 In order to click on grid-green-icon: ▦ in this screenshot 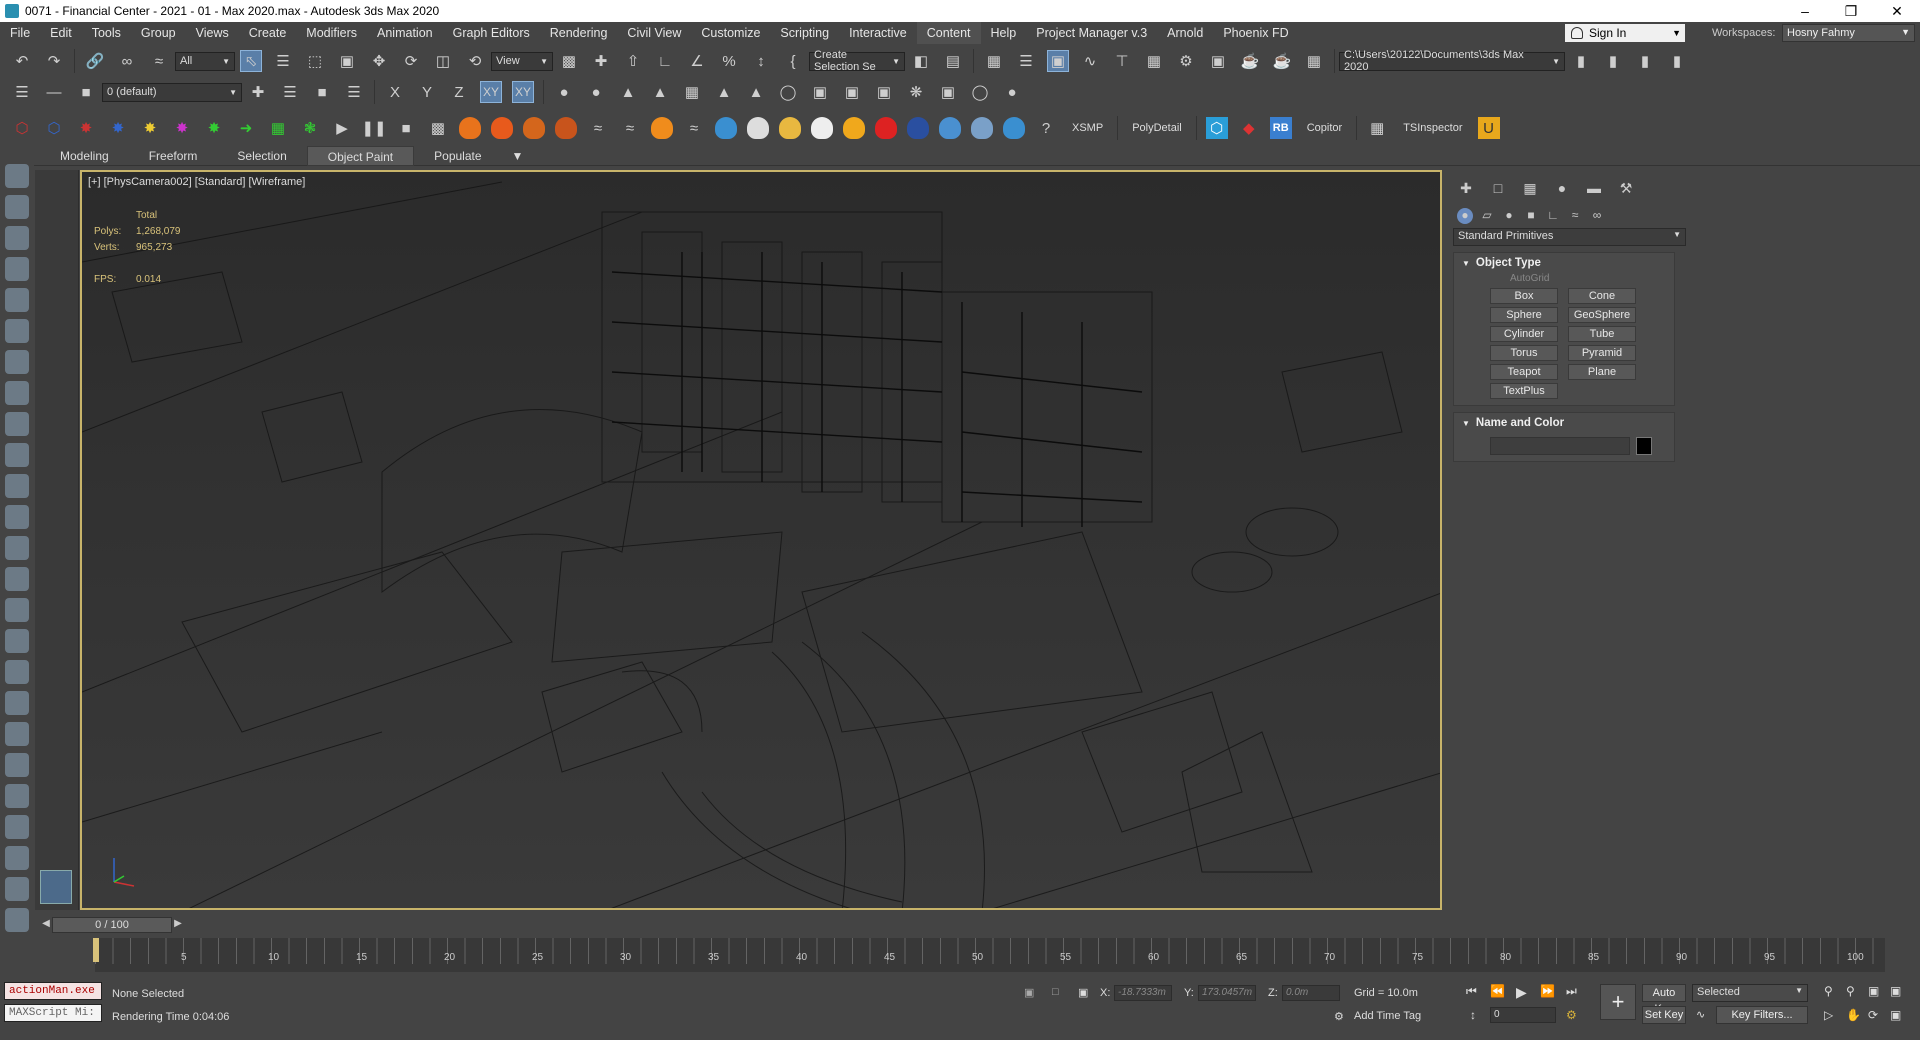, I will do `click(278, 128)`.